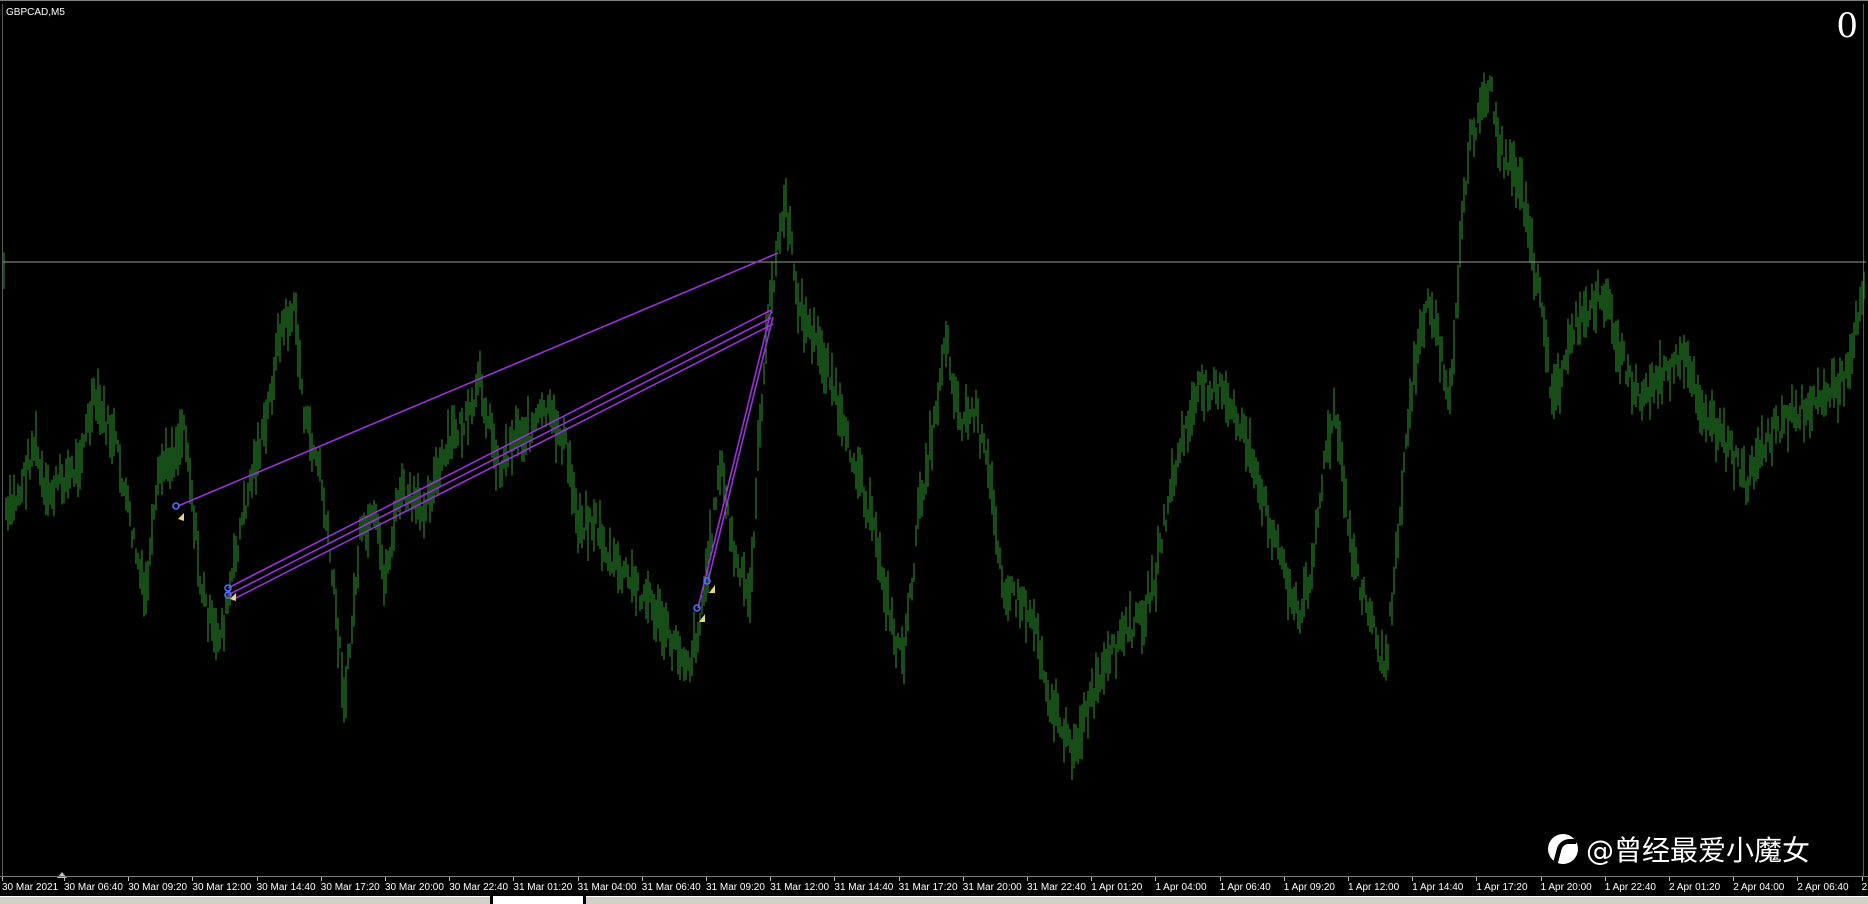 Image resolution: width=1868 pixels, height=904 pixels. What do you see at coordinates (1695, 885) in the screenshot?
I see `time-axis-label: 2 Apr 01:20` at bounding box center [1695, 885].